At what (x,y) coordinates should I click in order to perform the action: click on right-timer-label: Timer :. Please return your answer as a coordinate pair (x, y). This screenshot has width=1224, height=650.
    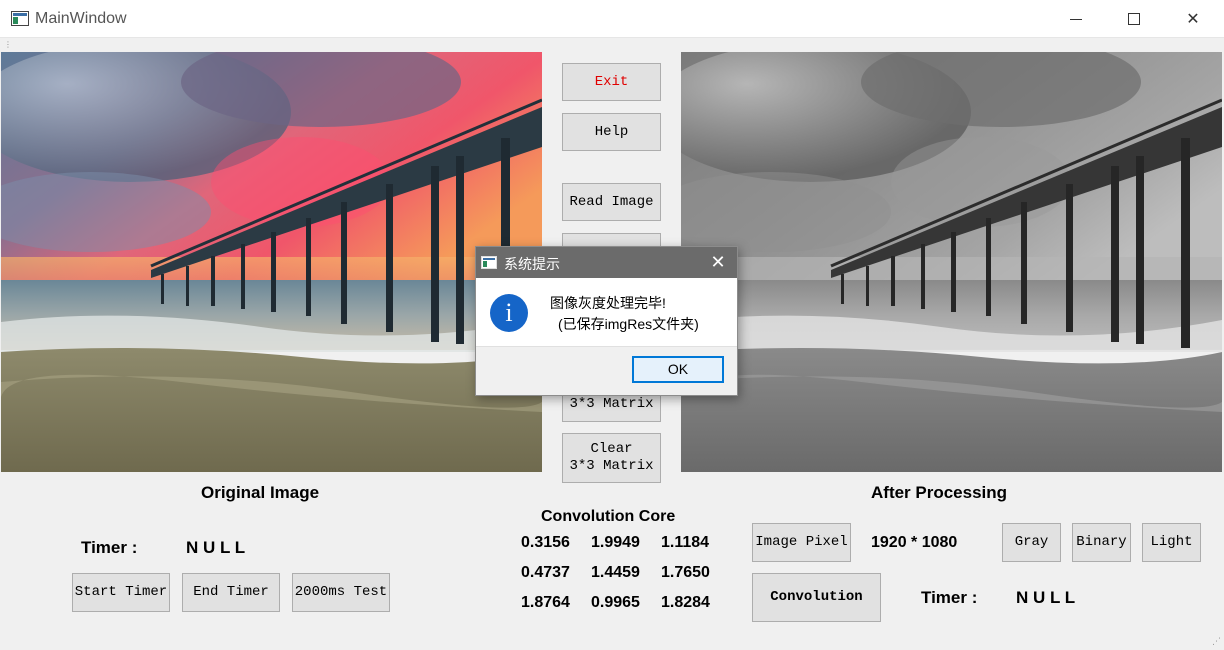
    Looking at the image, I should click on (949, 597).